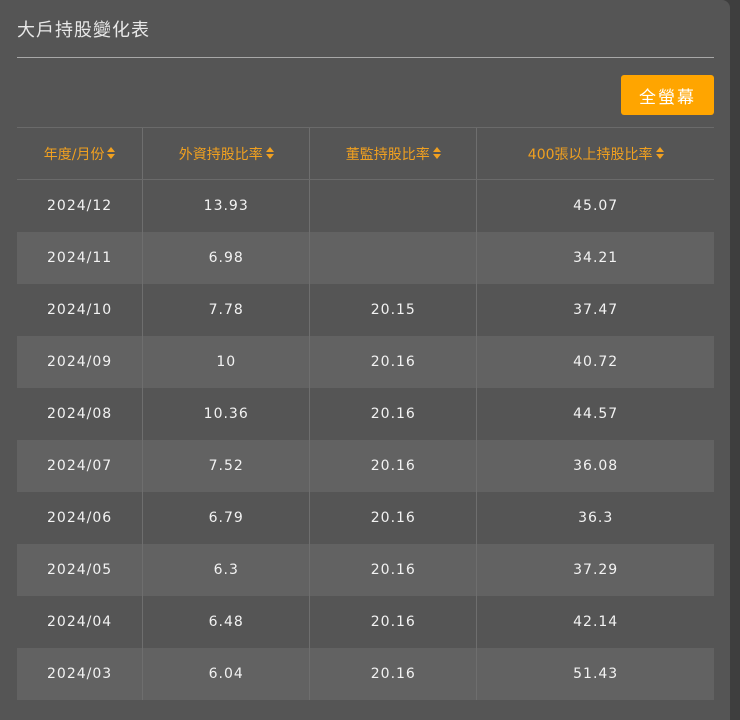  What do you see at coordinates (83, 30) in the screenshot?
I see `card-title: 大戶持股變化表` at bounding box center [83, 30].